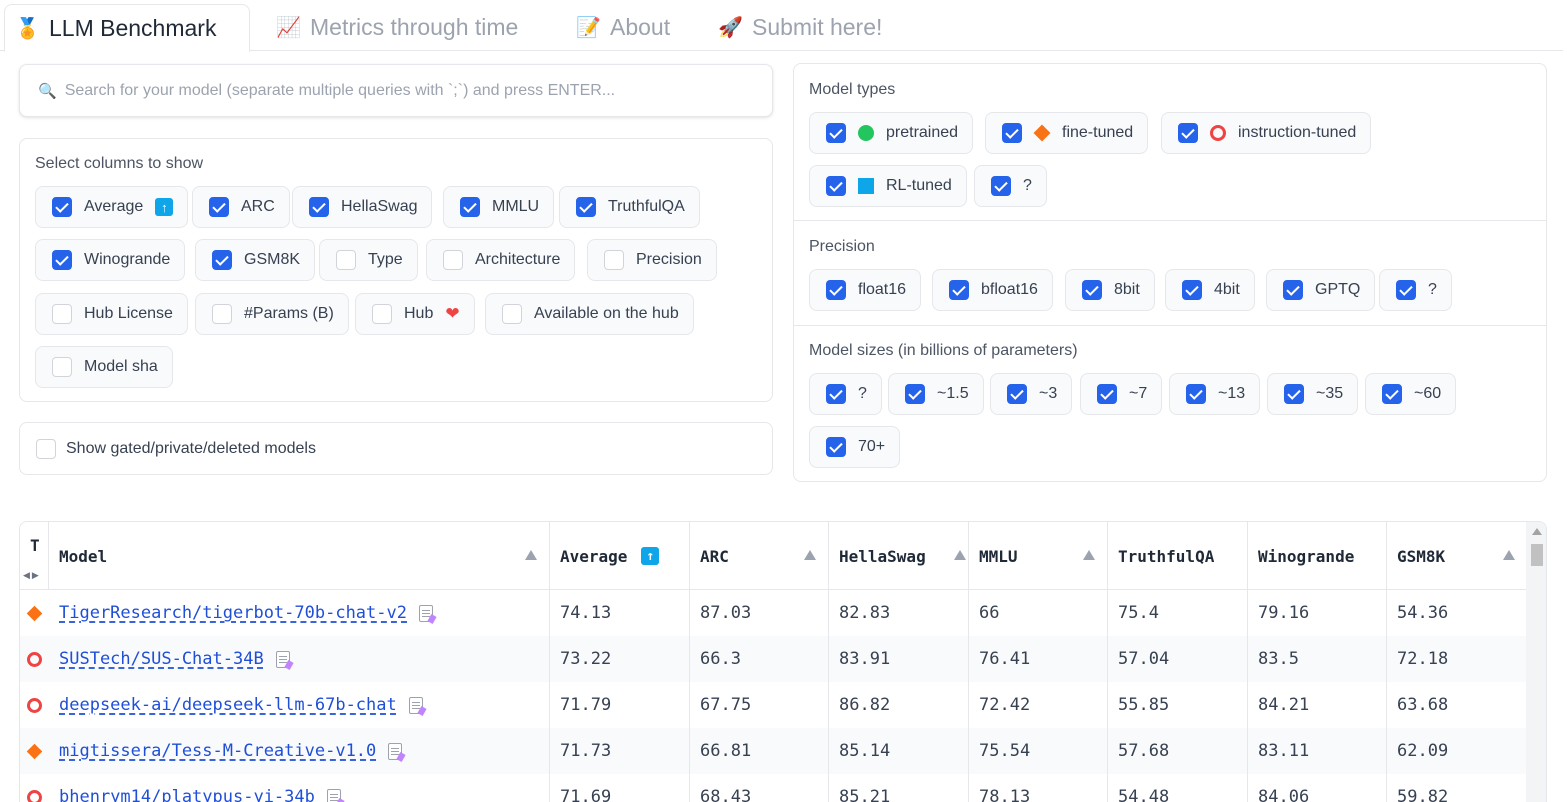 The height and width of the screenshot is (802, 1567). Describe the element at coordinates (936, 394) in the screenshot. I see `size-option-1-5: ~1.5` at that location.